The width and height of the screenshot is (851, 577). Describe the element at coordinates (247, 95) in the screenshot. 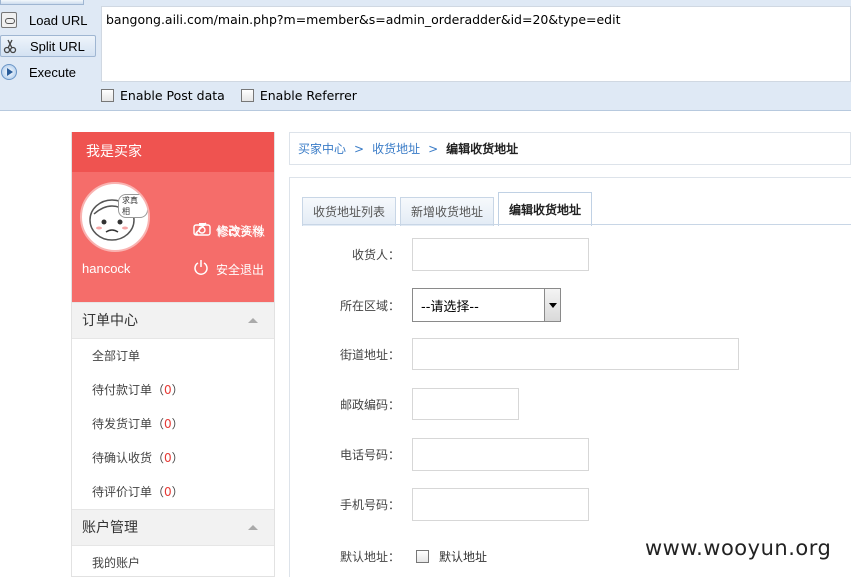

I see `enable-referrer-checkbox` at that location.